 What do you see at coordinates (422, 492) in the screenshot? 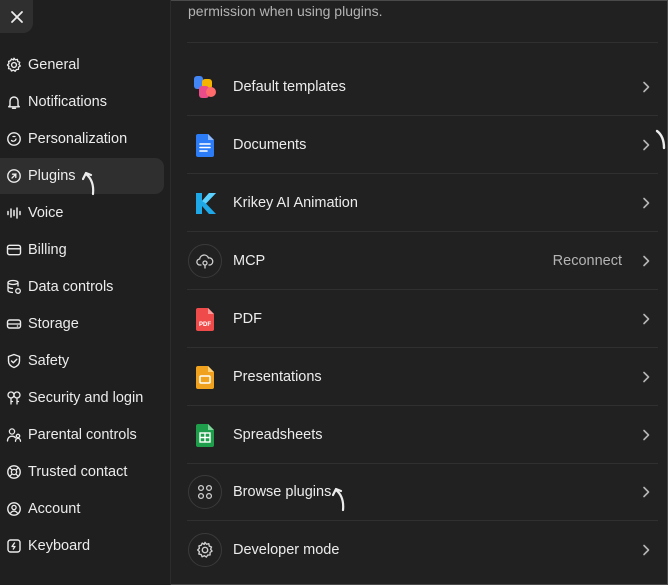
I see `plugin-row-browse-plugins: Browse plugins` at bounding box center [422, 492].